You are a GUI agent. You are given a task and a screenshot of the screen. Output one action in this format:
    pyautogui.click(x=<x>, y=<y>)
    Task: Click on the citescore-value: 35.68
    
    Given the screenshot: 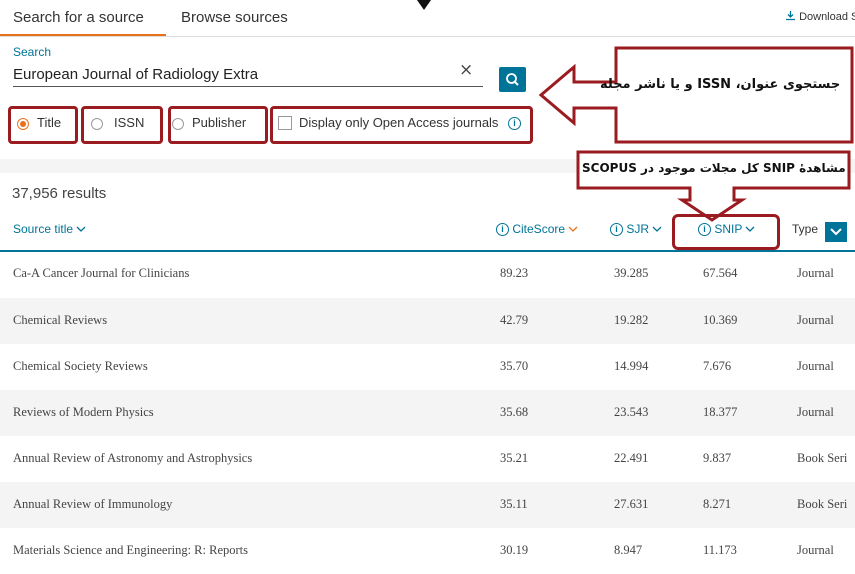 What is the action you would take?
    pyautogui.click(x=514, y=412)
    